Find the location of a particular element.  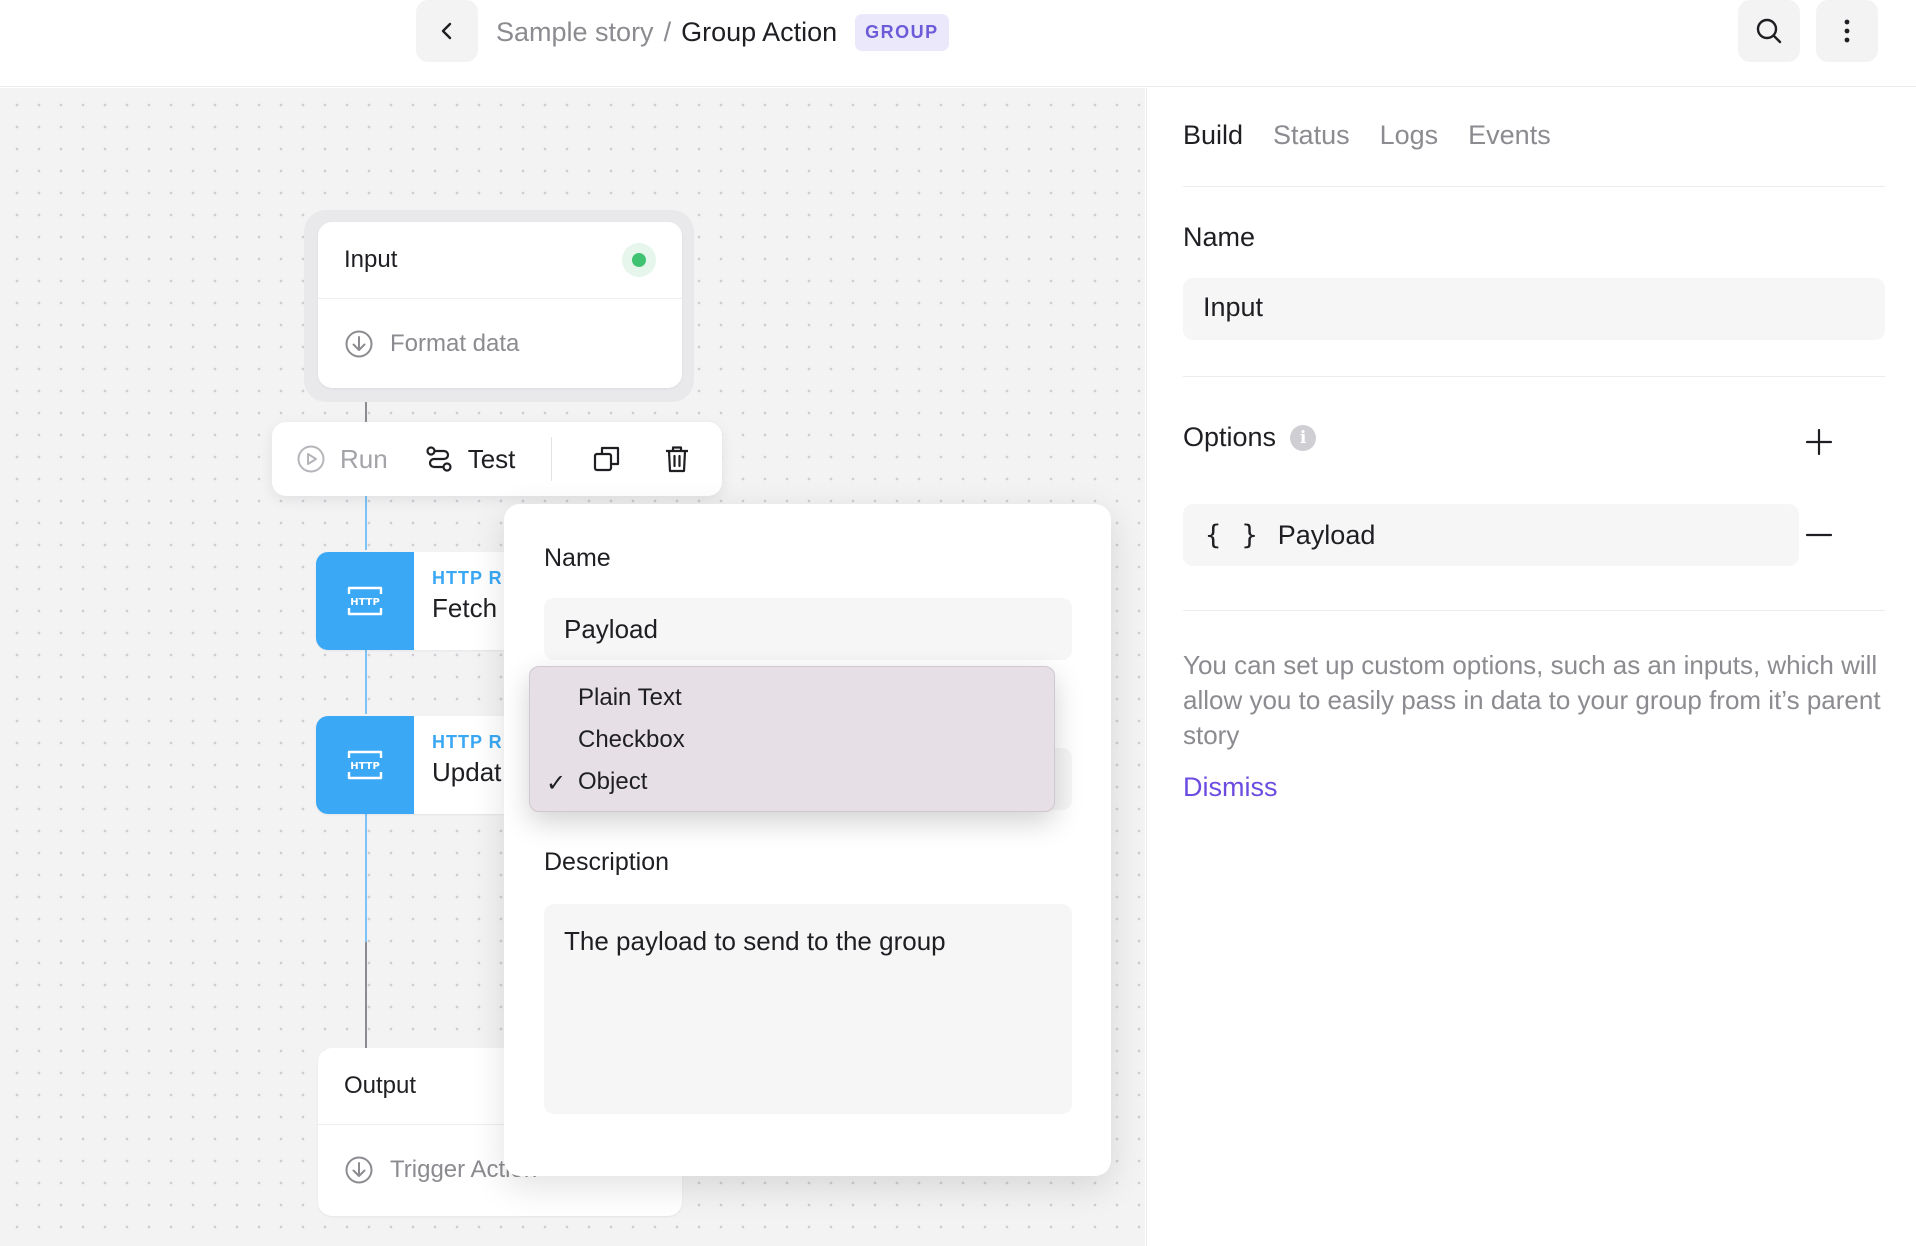

duplicate-button is located at coordinates (607, 459).